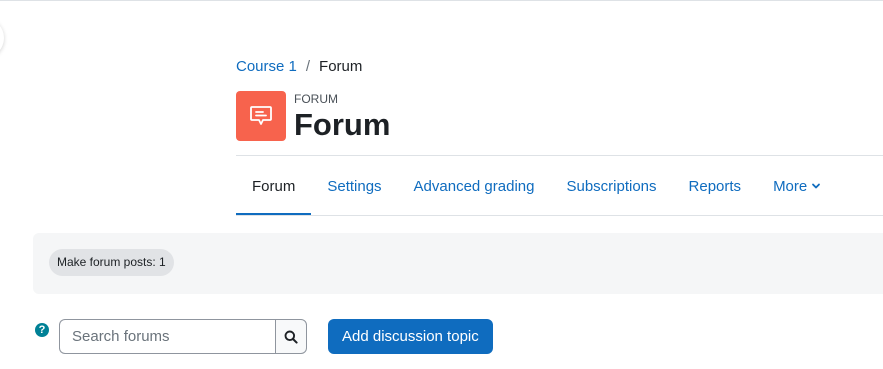 The width and height of the screenshot is (883, 369). I want to click on search-icon, so click(291, 337).